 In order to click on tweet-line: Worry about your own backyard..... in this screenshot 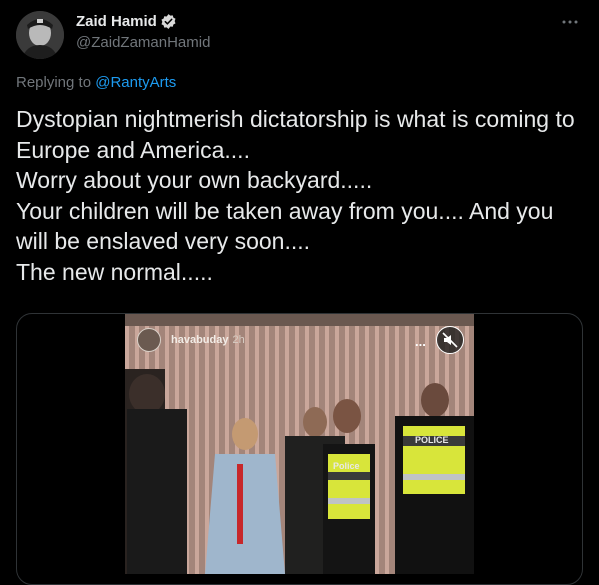, I will do `click(194, 180)`.